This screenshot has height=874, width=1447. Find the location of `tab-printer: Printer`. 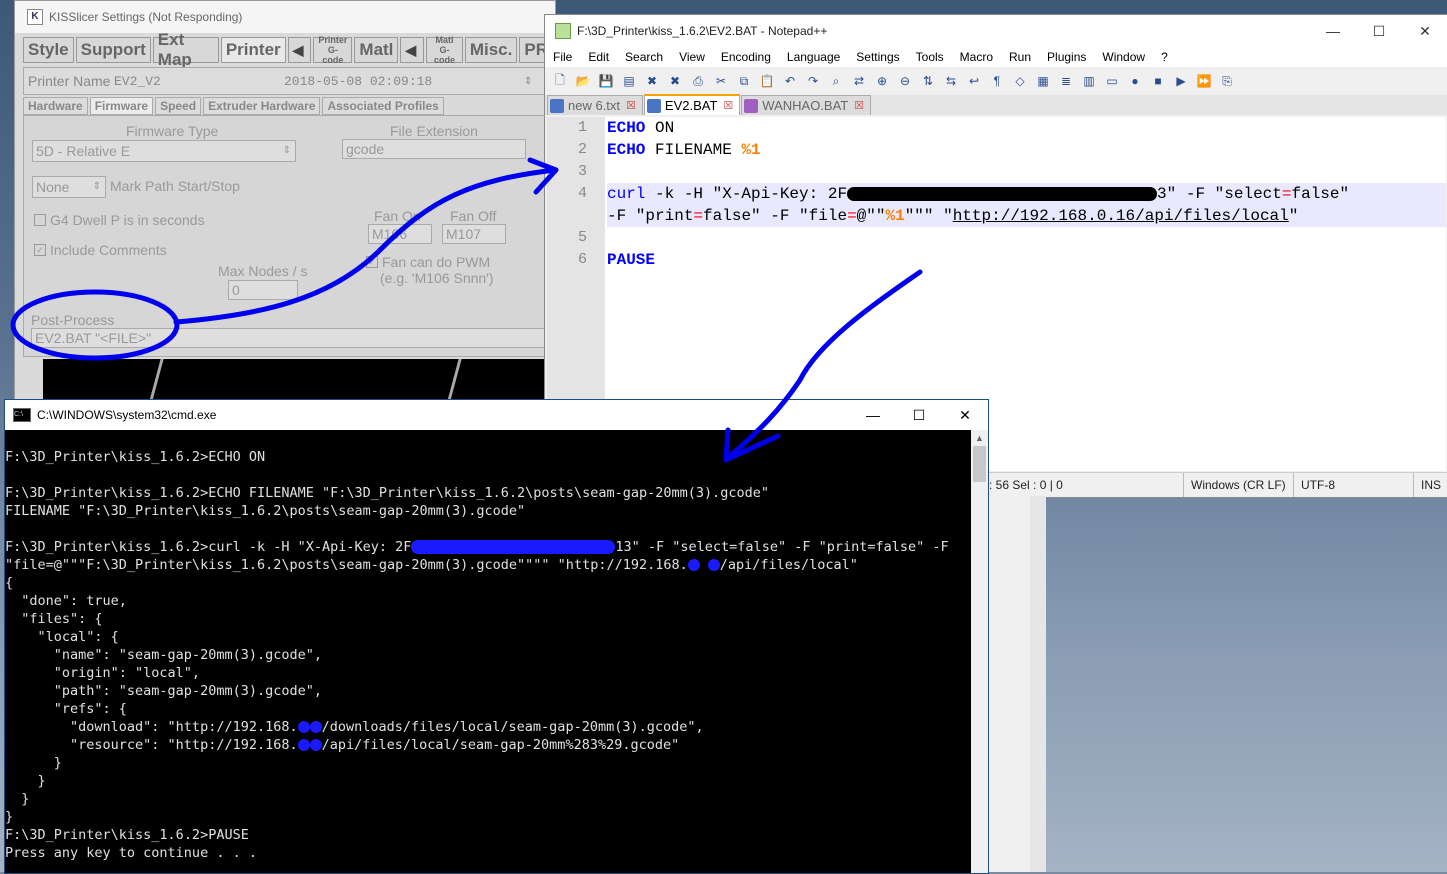

tab-printer: Printer is located at coordinates (253, 50).